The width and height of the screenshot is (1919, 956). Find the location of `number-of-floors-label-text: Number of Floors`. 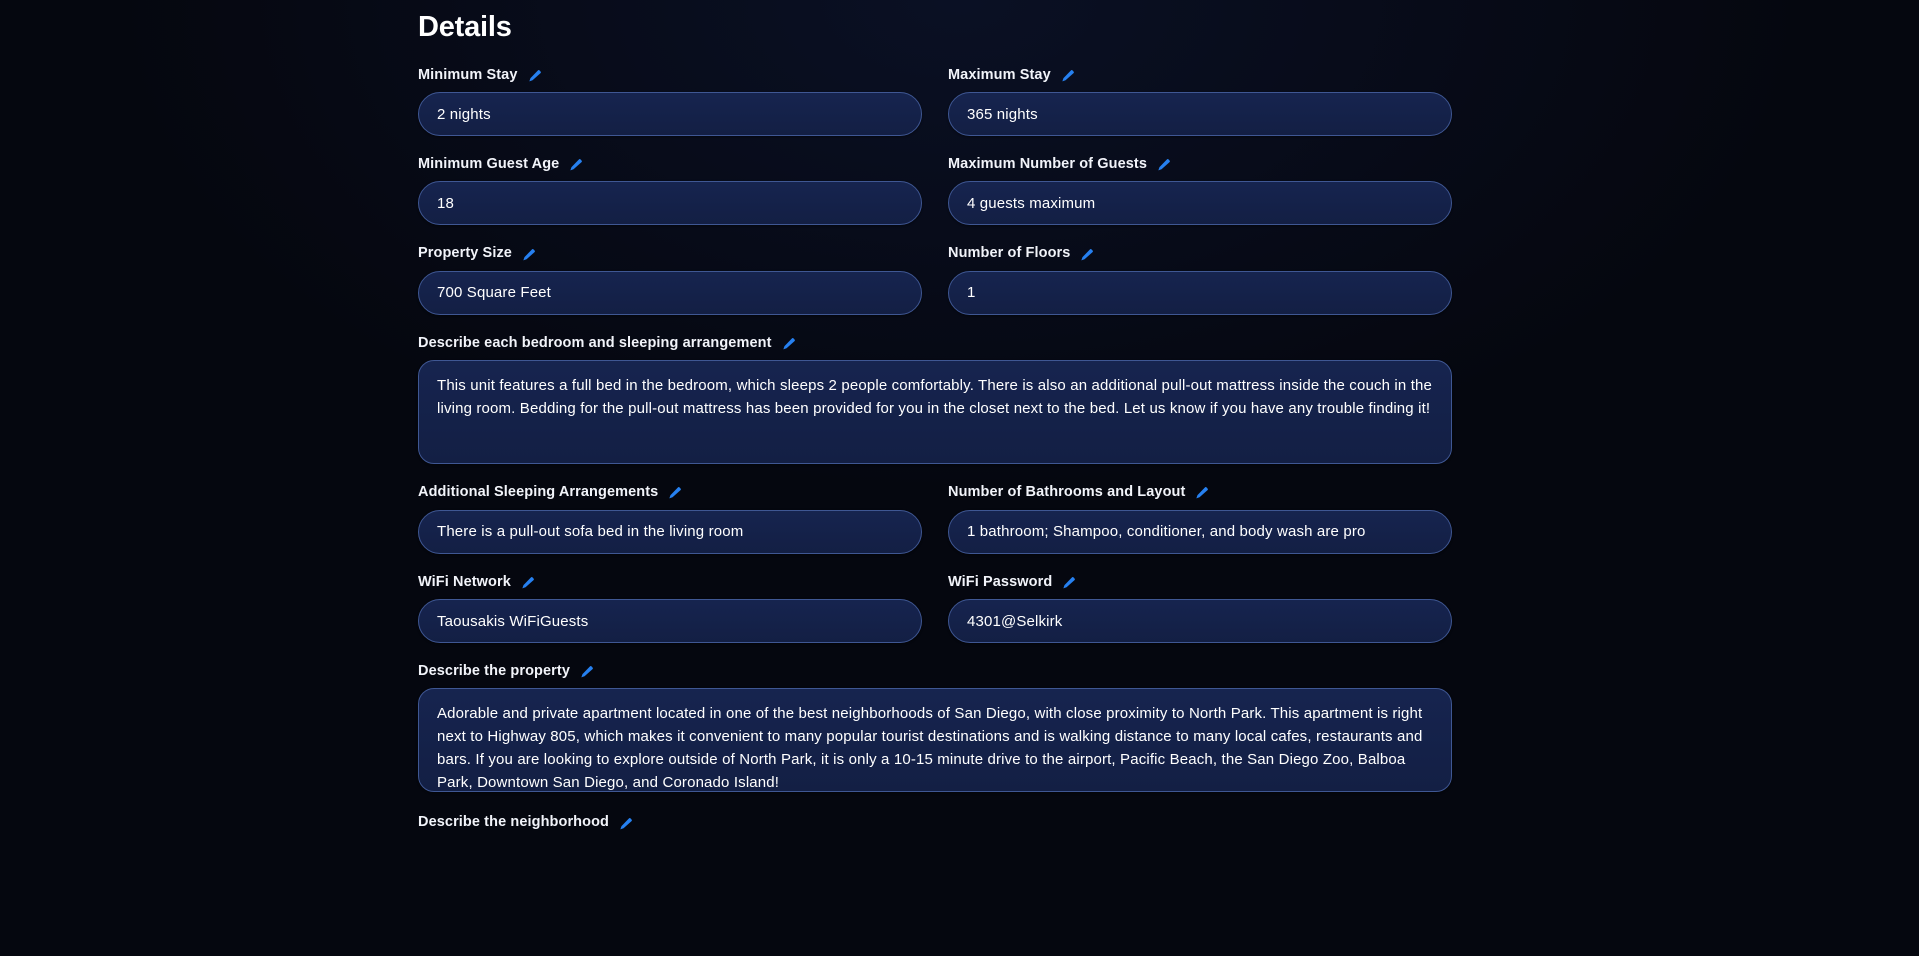

number-of-floors-label-text: Number of Floors is located at coordinates (1009, 253).